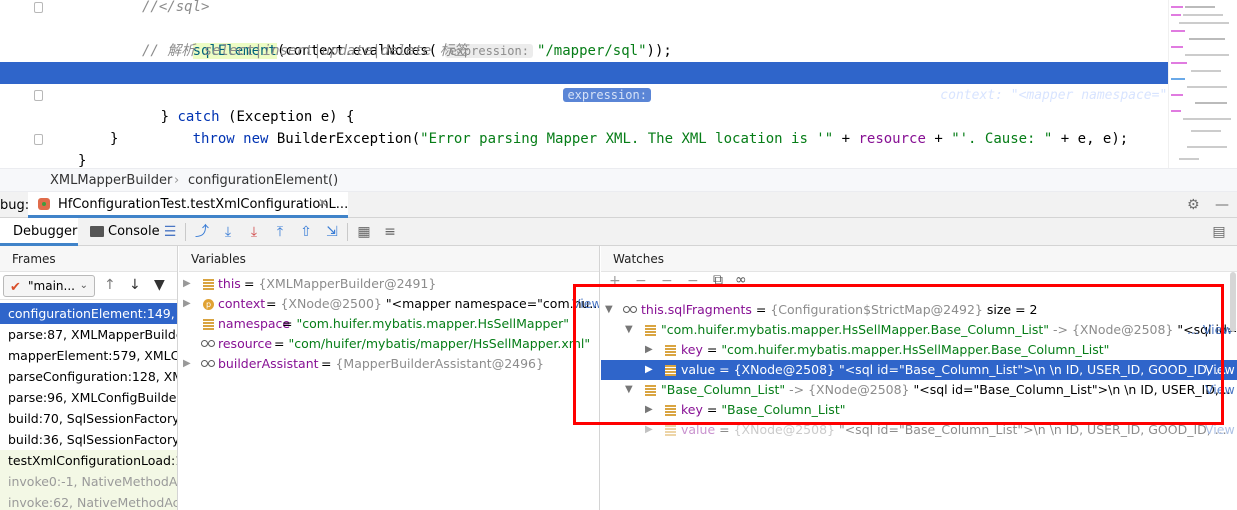 Image resolution: width=1237 pixels, height=510 pixels. I want to click on check-icon: ✔, so click(15, 287).